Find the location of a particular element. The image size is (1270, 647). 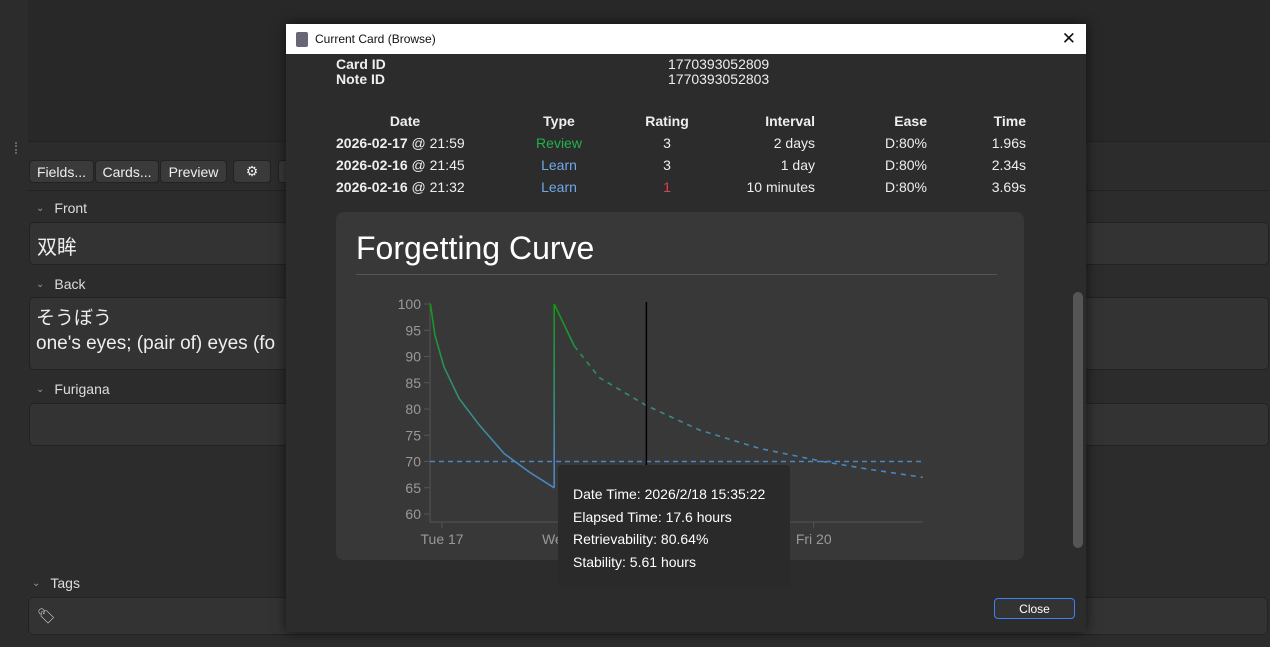

dialog-title: Current Card (Browse) is located at coordinates (375, 39).